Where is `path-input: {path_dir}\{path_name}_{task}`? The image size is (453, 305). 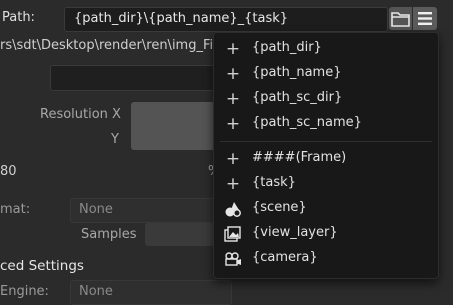
path-input: {path_dir}\{path_name}_{task} is located at coordinates (226, 19).